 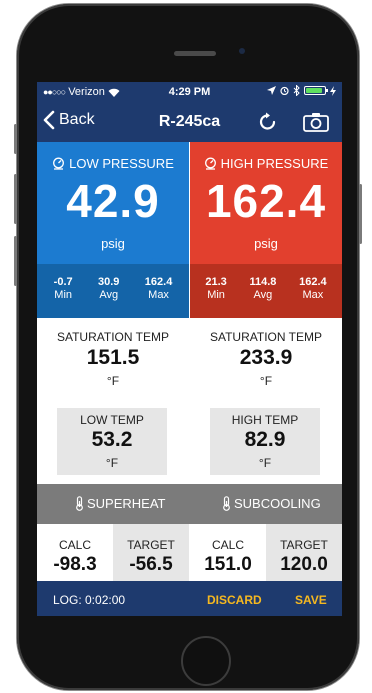 I want to click on high-pressure-value: 162.4, so click(x=266, y=201).